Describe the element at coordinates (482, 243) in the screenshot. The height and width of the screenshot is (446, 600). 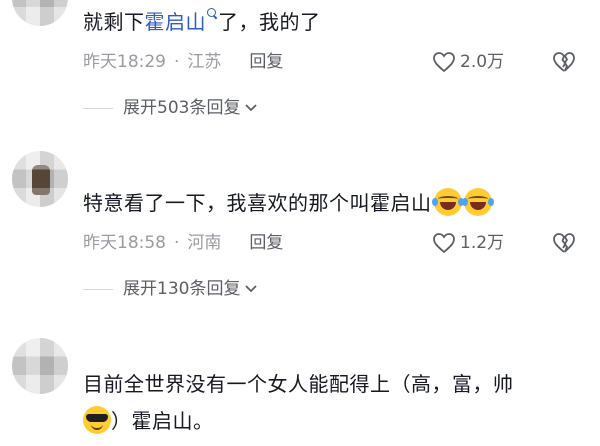
I see `like-count: 1.2万` at that location.